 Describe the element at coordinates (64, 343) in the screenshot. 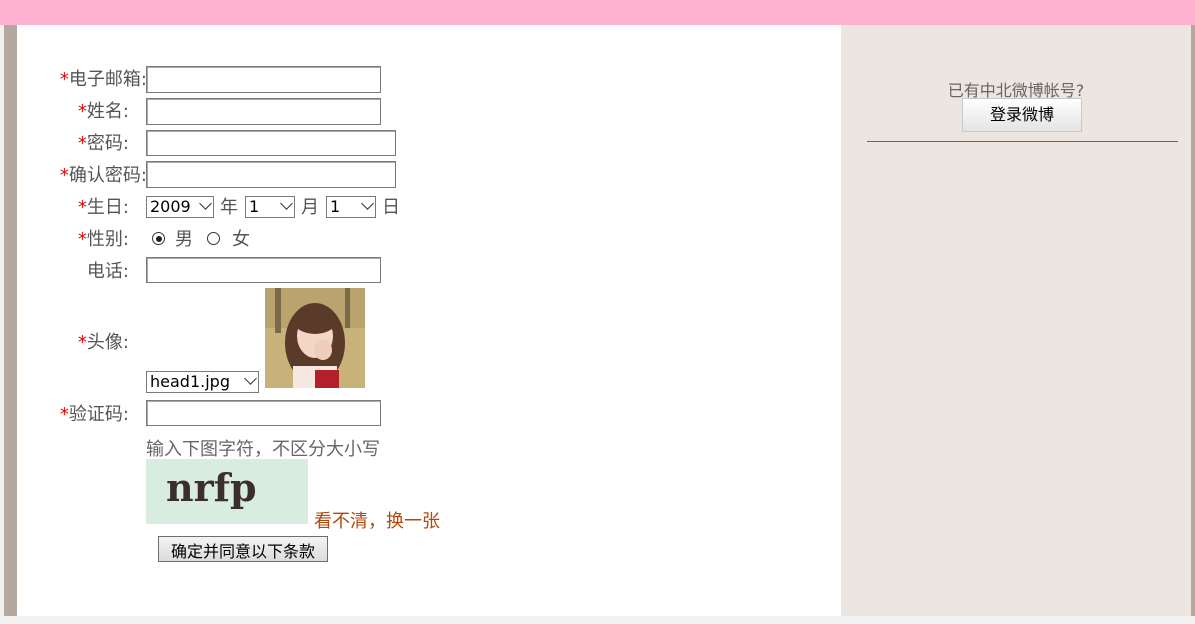

I see `avatar-label: *头像:` at that location.